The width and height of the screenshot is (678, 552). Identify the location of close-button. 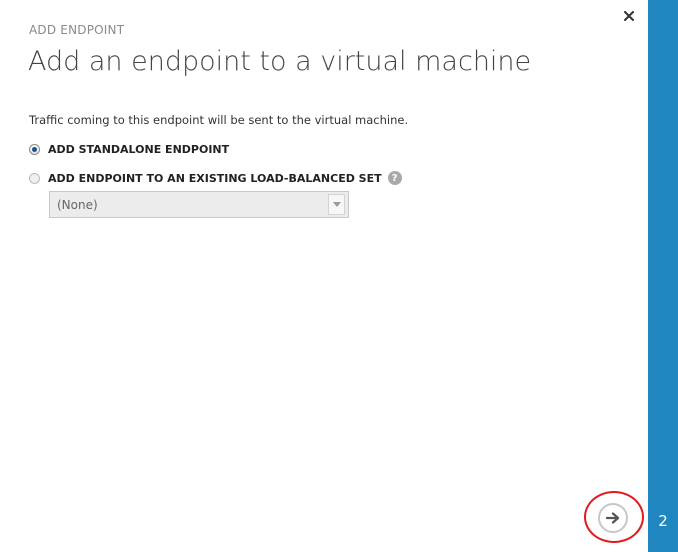
(629, 16).